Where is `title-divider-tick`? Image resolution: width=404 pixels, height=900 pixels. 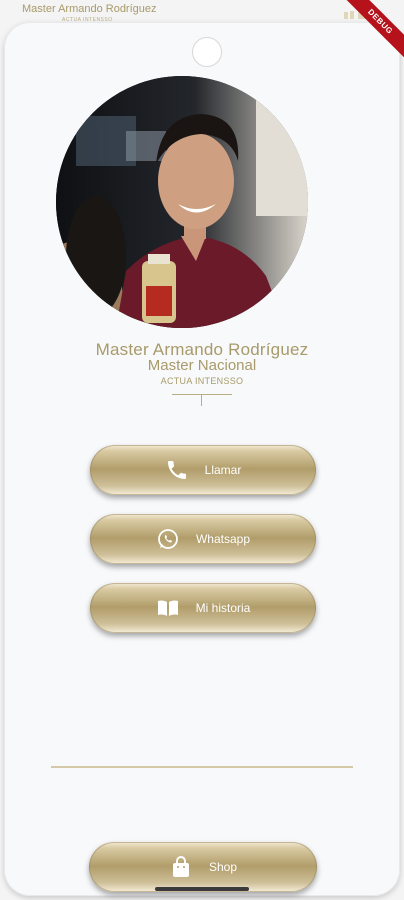
title-divider-tick is located at coordinates (201, 400).